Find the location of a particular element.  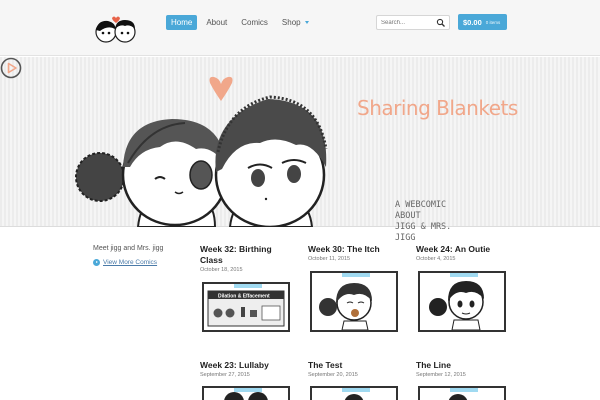

nav-home-label: Home is located at coordinates (182, 22).